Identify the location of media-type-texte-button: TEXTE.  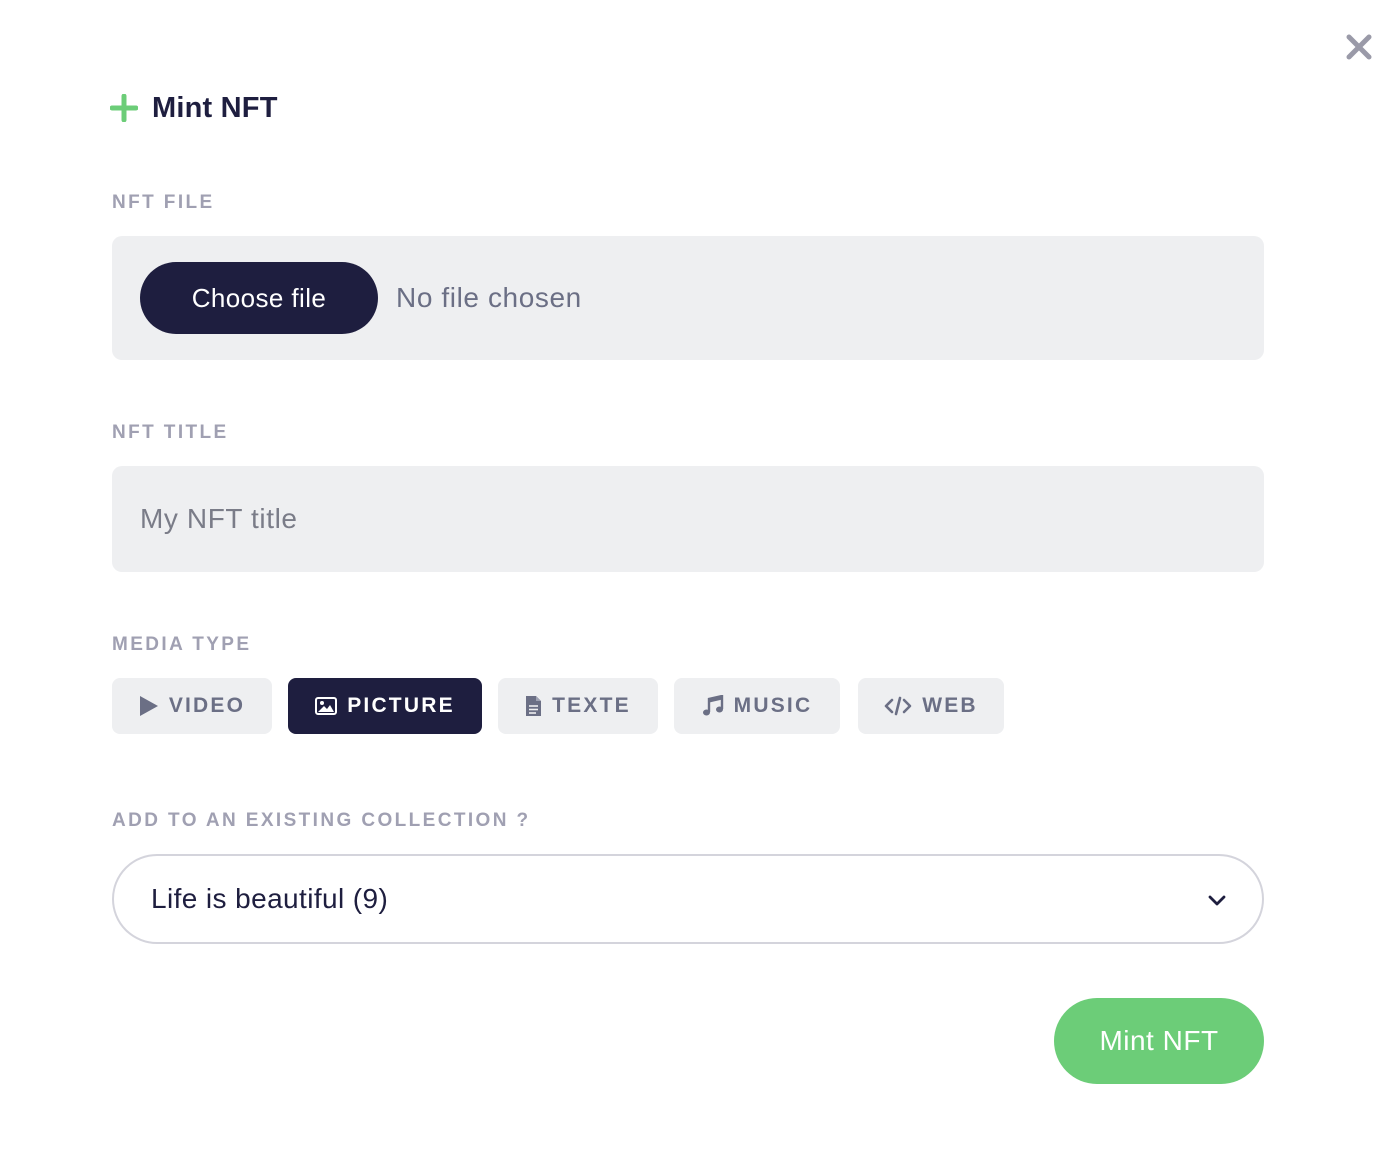
(578, 706).